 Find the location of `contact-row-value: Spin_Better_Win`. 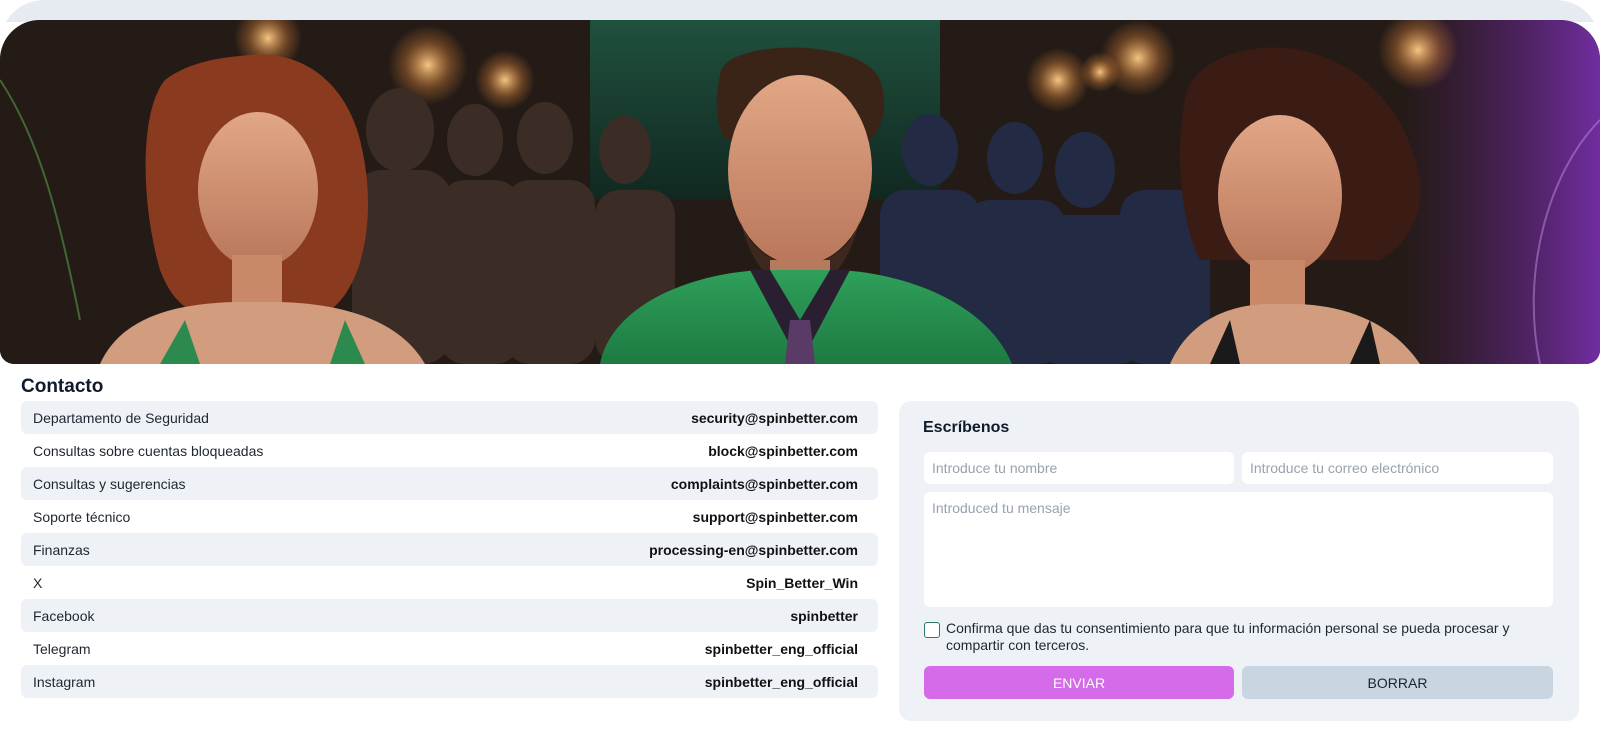

contact-row-value: Spin_Better_Win is located at coordinates (802, 583).